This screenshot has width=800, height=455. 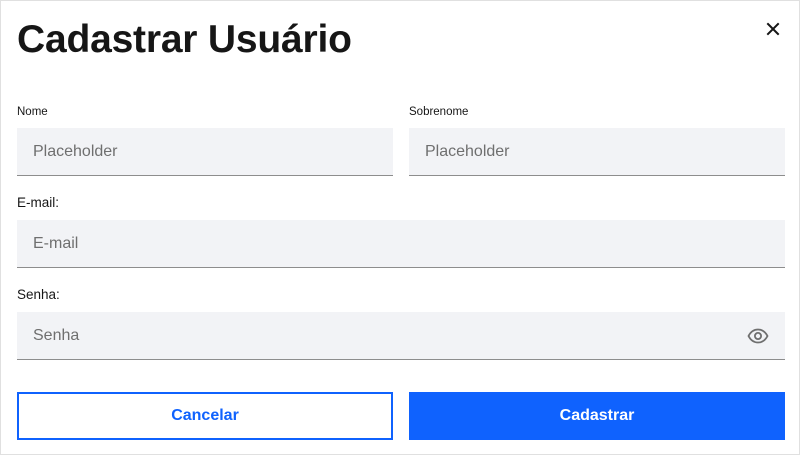 I want to click on cancel-button: Cancelar, so click(x=205, y=416).